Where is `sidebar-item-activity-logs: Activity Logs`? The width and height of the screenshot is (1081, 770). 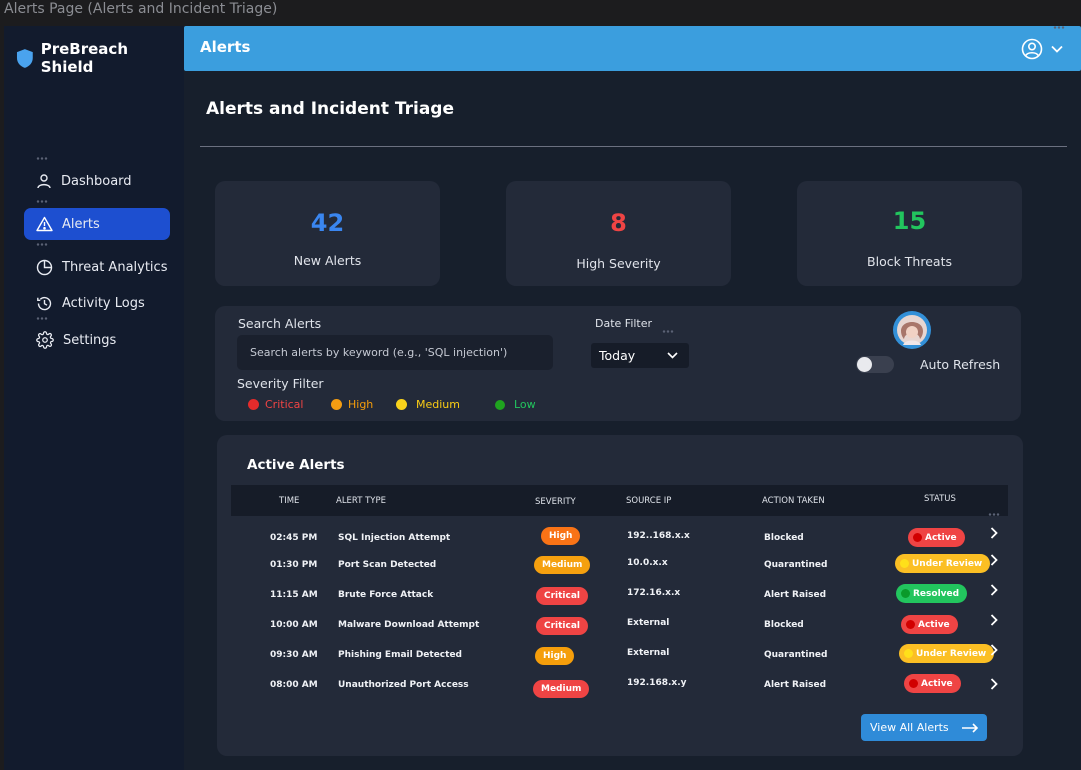
sidebar-item-activity-logs: Activity Logs is located at coordinates (97, 303).